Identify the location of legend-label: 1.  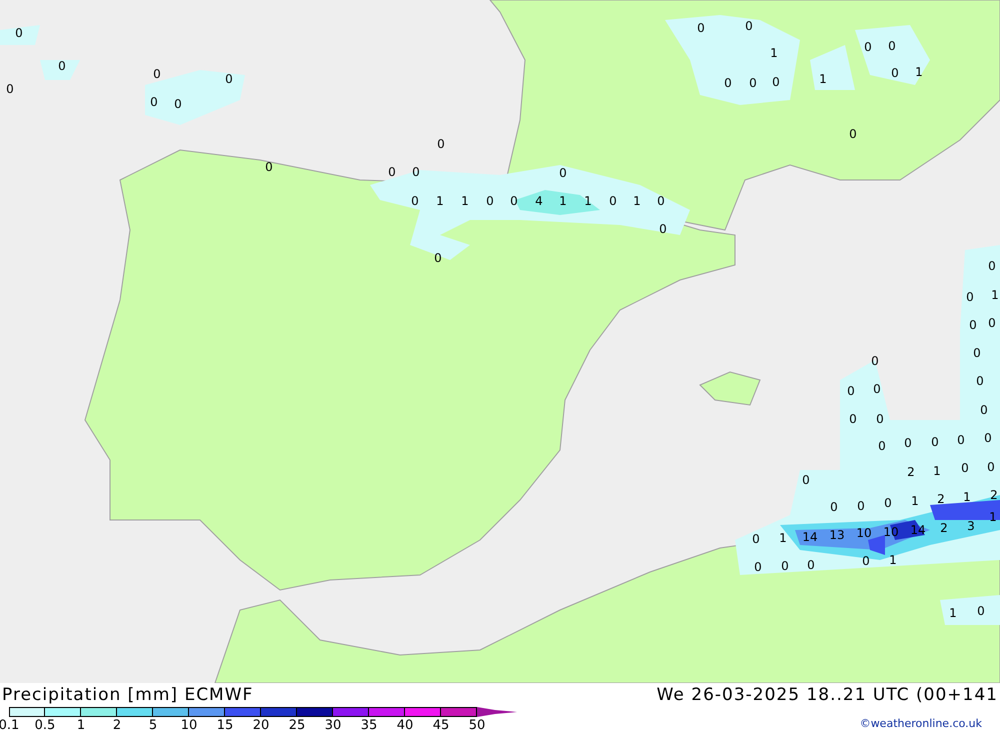
(81, 725).